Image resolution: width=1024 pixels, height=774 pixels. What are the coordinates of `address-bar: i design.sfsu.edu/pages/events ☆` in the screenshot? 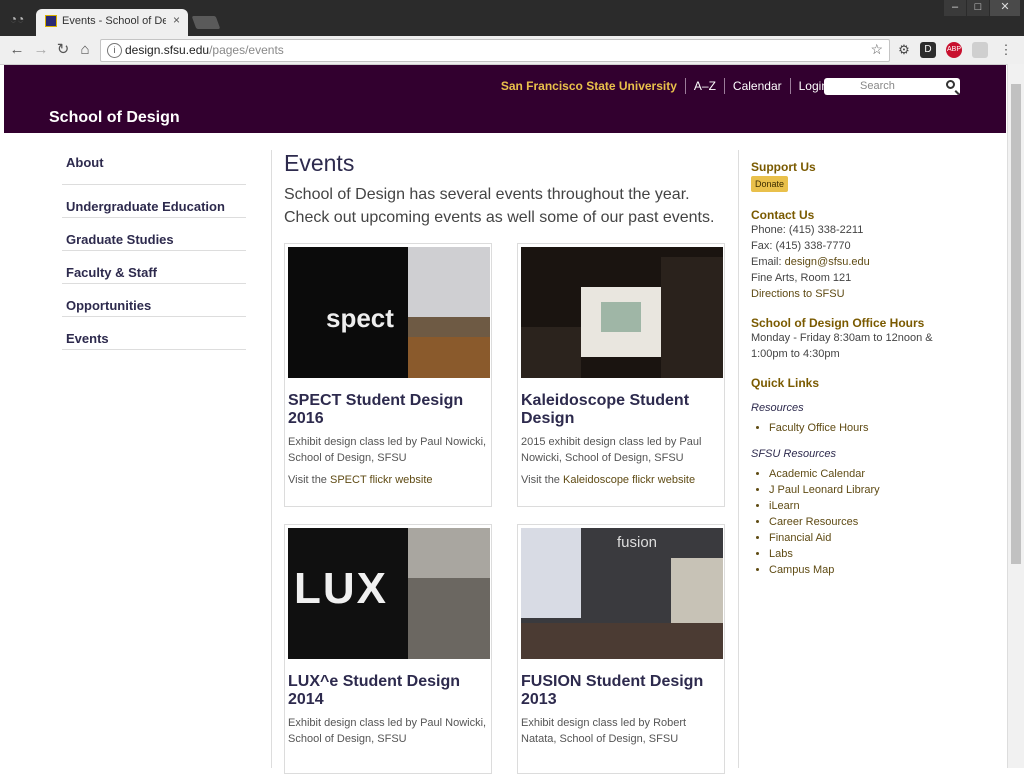 It's located at (495, 50).